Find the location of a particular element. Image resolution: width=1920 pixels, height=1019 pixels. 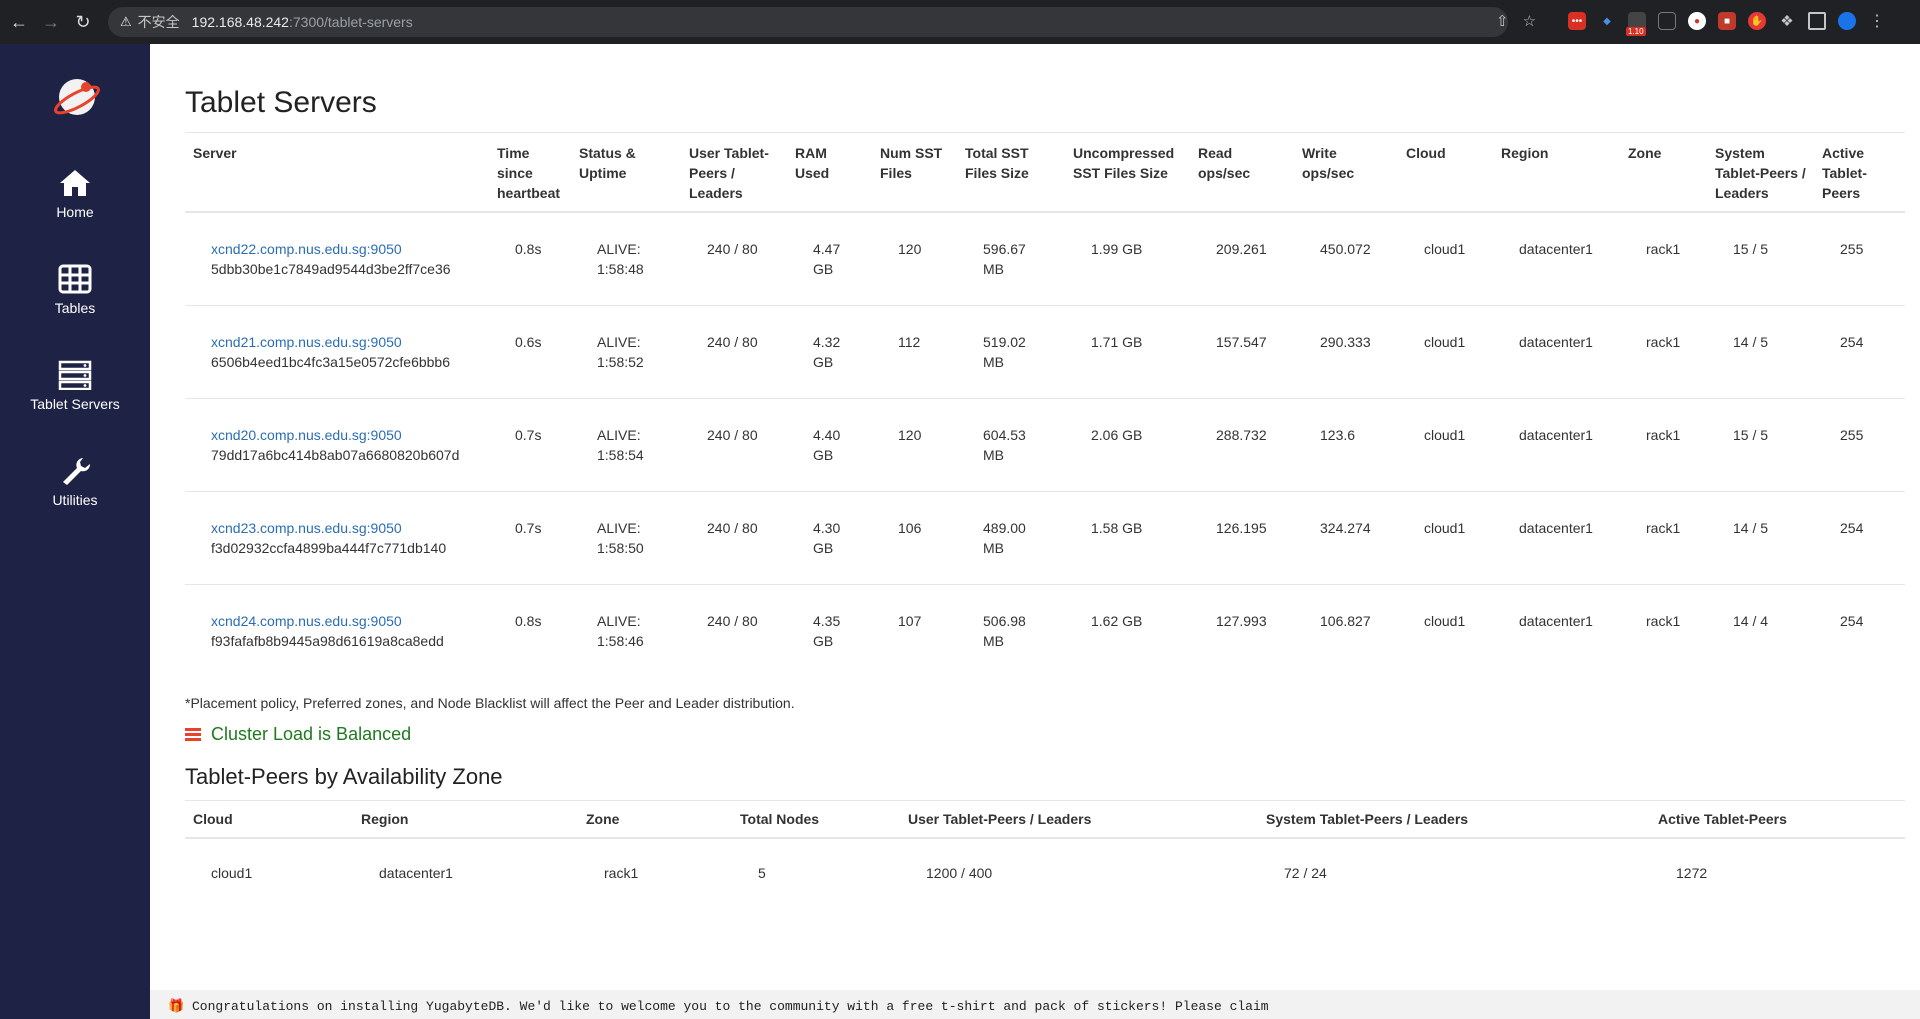

ram-value: 4.47 is located at coordinates (827, 249).